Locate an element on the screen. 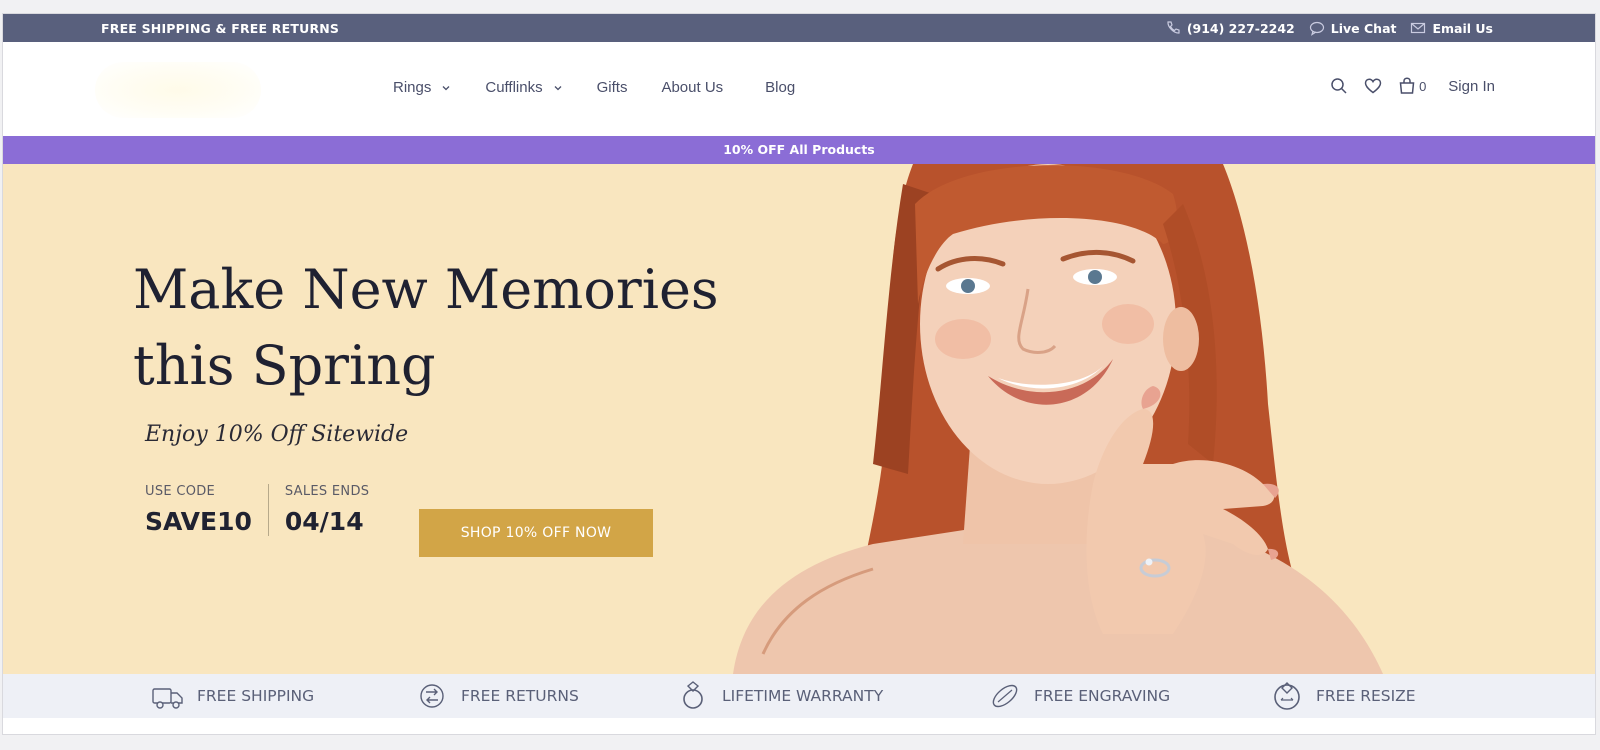 This screenshot has width=1600, height=750. phone-icon is located at coordinates (1173, 27).